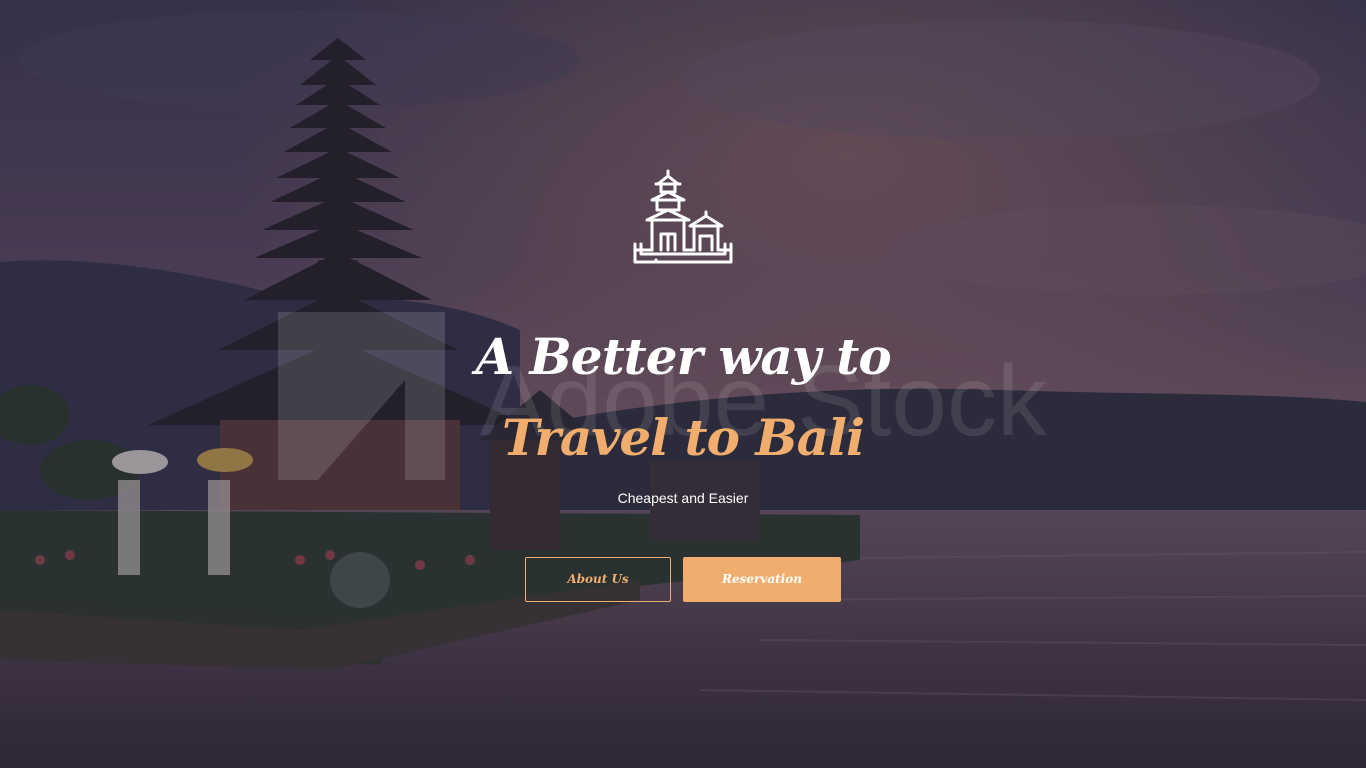  Describe the element at coordinates (762, 579) in the screenshot. I see `reservation-button: Reservation` at that location.